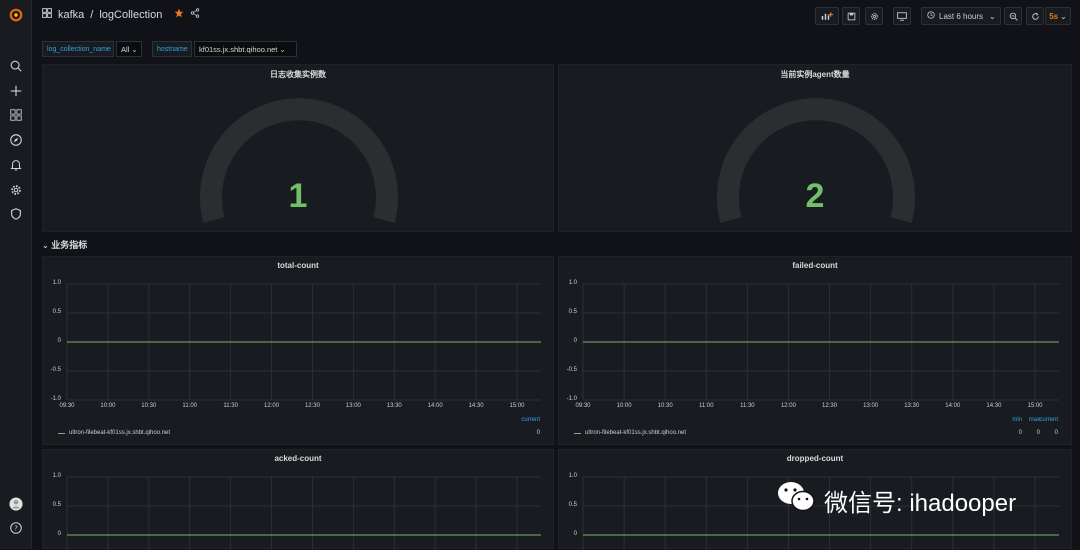 The width and height of the screenshot is (1080, 550). What do you see at coordinates (815, 74) in the screenshot?
I see `panel-title: 当前实例agent数量` at bounding box center [815, 74].